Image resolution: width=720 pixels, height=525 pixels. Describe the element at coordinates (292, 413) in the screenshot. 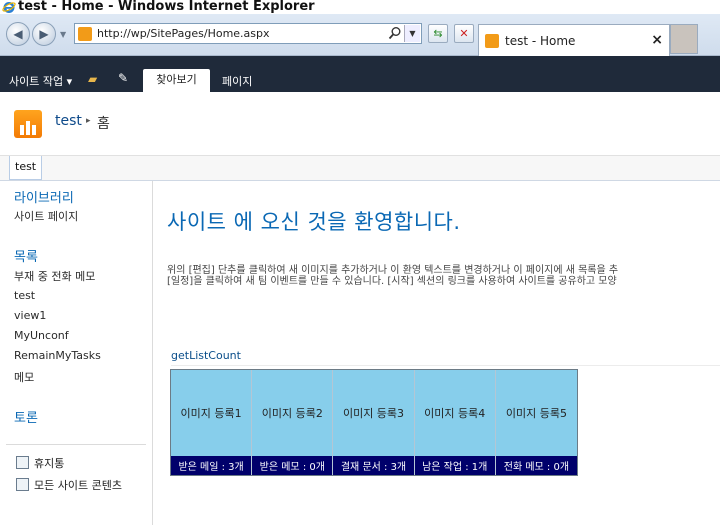

I see `tile-label: 이미지 등록2` at that location.